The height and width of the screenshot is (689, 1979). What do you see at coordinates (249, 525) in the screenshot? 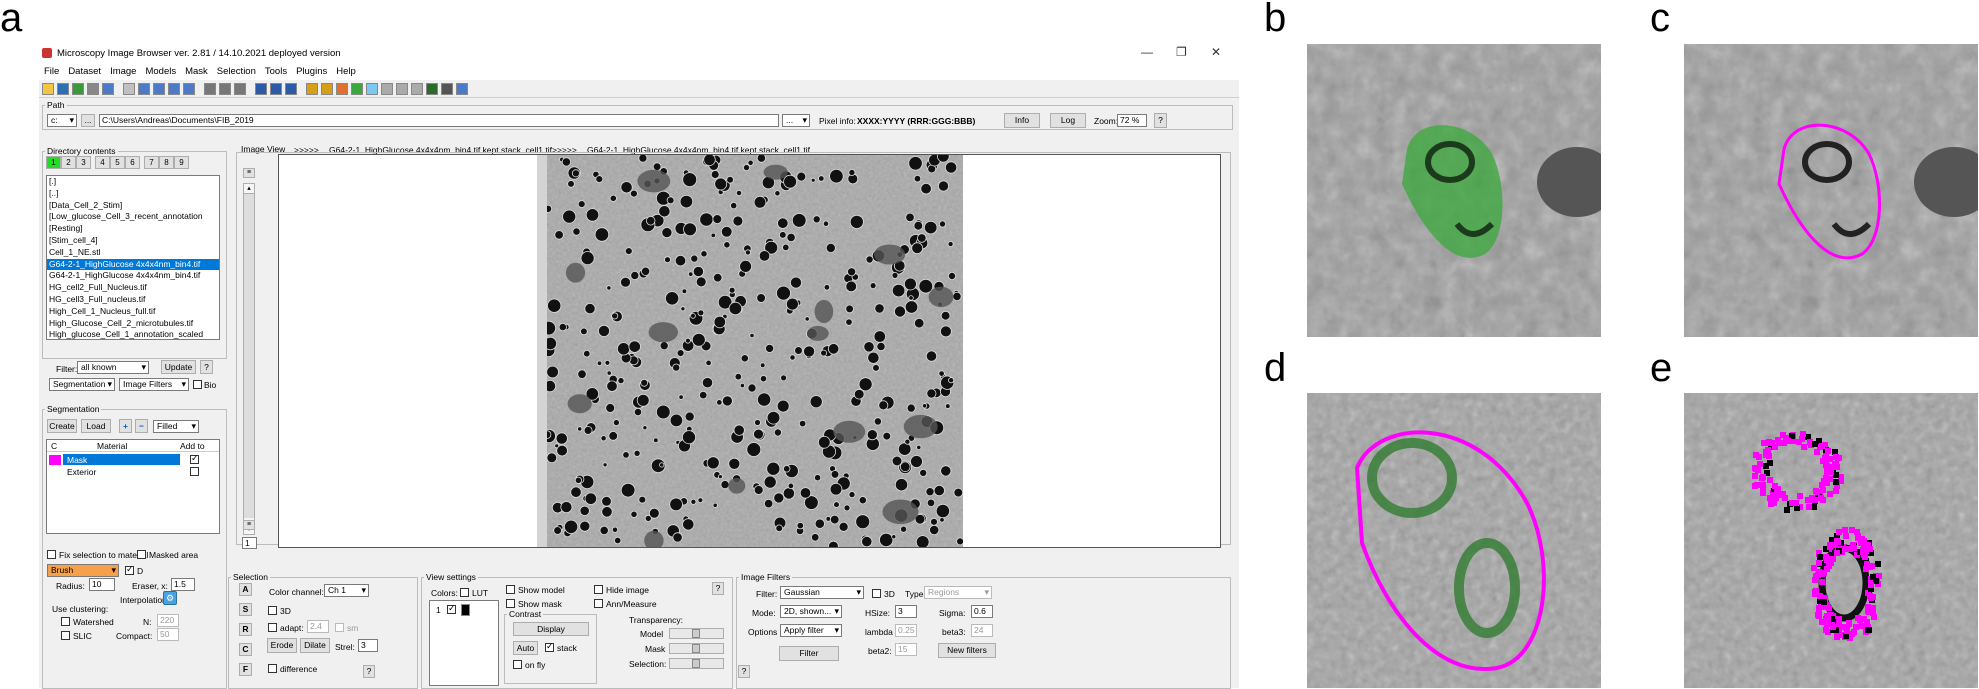
I see `slider-bottom-button: ≡` at bounding box center [249, 525].